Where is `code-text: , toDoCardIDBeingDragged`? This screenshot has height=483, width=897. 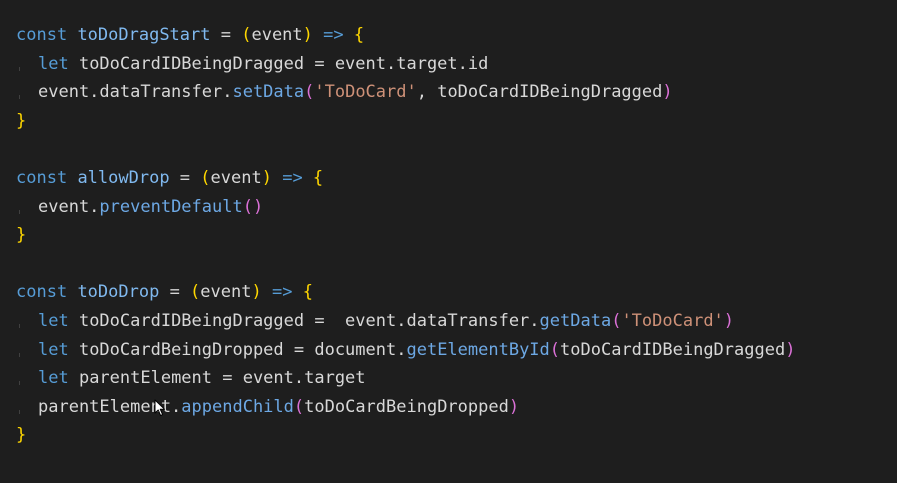
code-text: , toDoCardIDBeingDragged is located at coordinates (539, 92).